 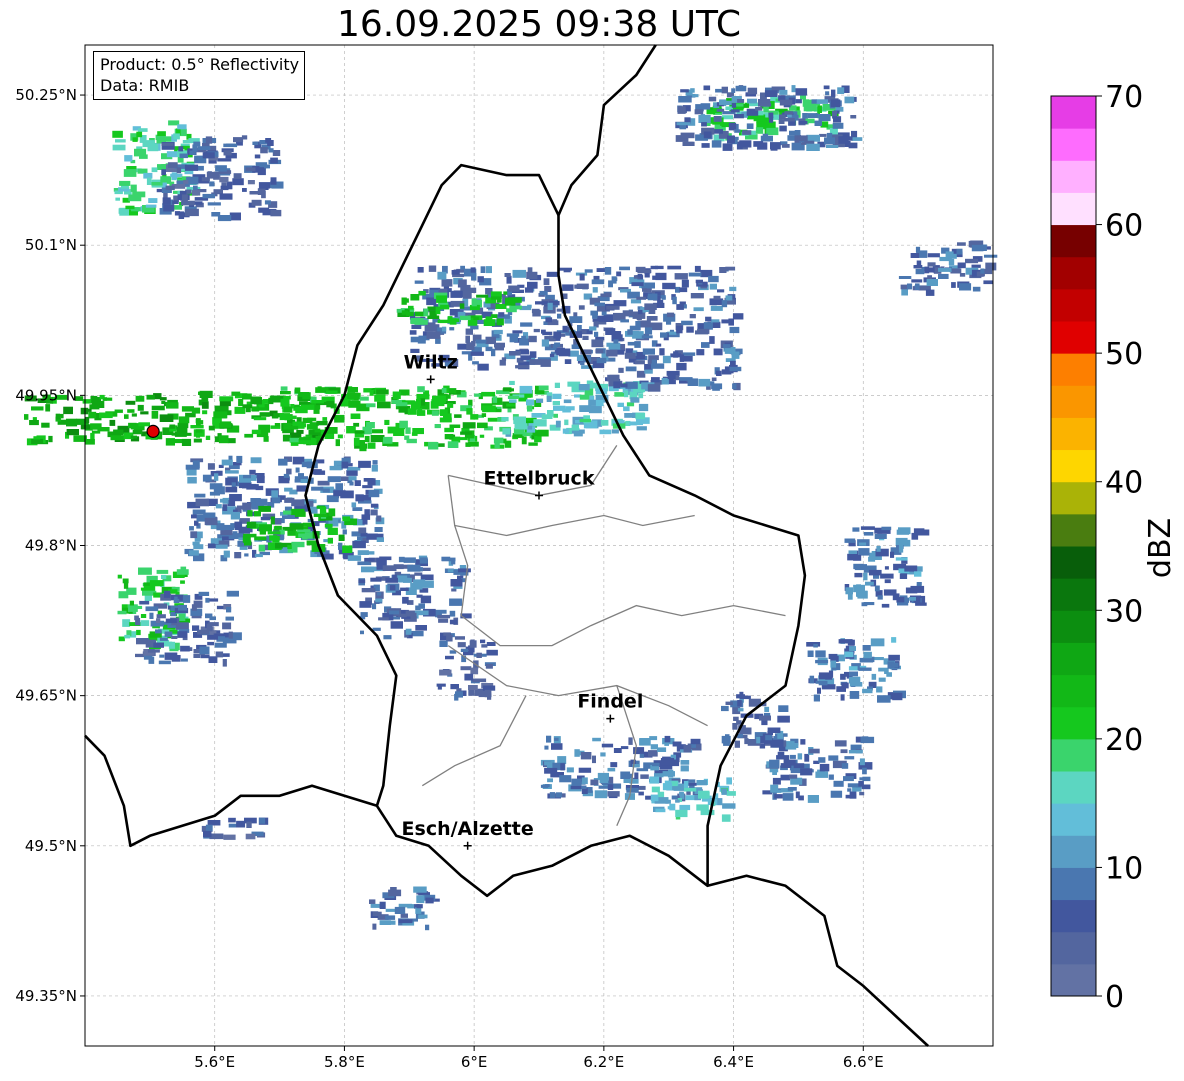 What do you see at coordinates (1124, 97) in the screenshot?
I see `colorbar-tick-label: 70` at bounding box center [1124, 97].